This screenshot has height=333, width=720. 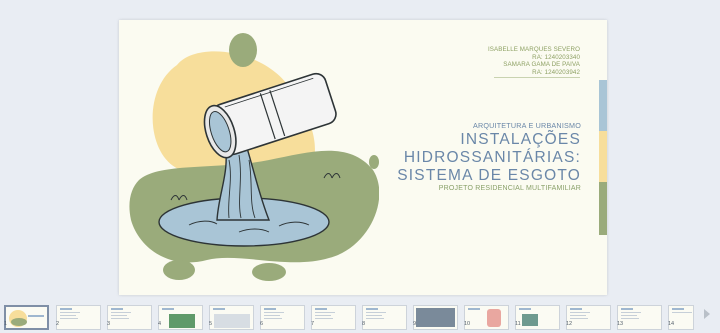 What do you see at coordinates (58, 324) in the screenshot?
I see `thumbnail-number: 2` at bounding box center [58, 324].